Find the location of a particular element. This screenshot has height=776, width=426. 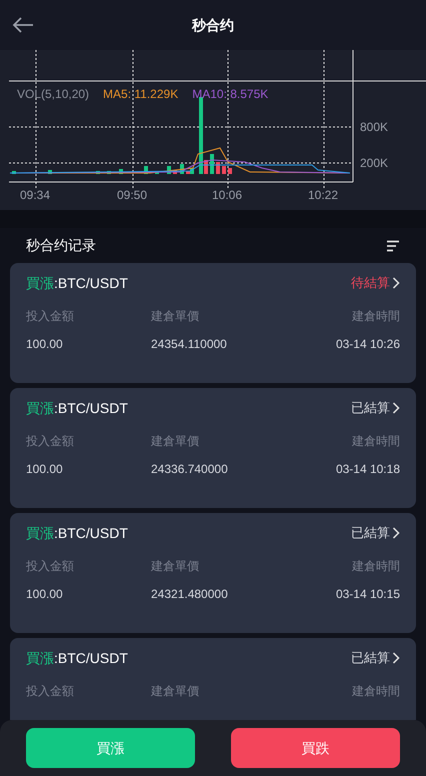

ma5-label: MA5: 11.229K is located at coordinates (140, 94).